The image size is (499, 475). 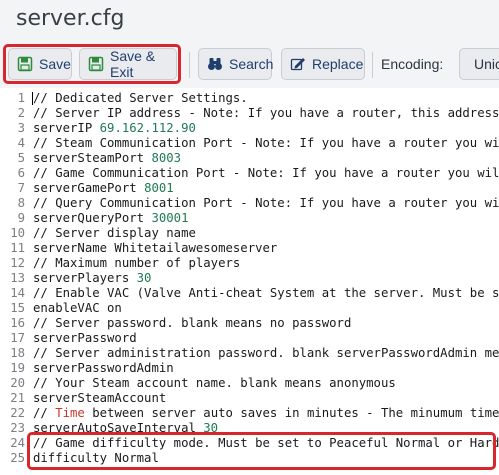 I want to click on line-value: 30, so click(x=144, y=278).